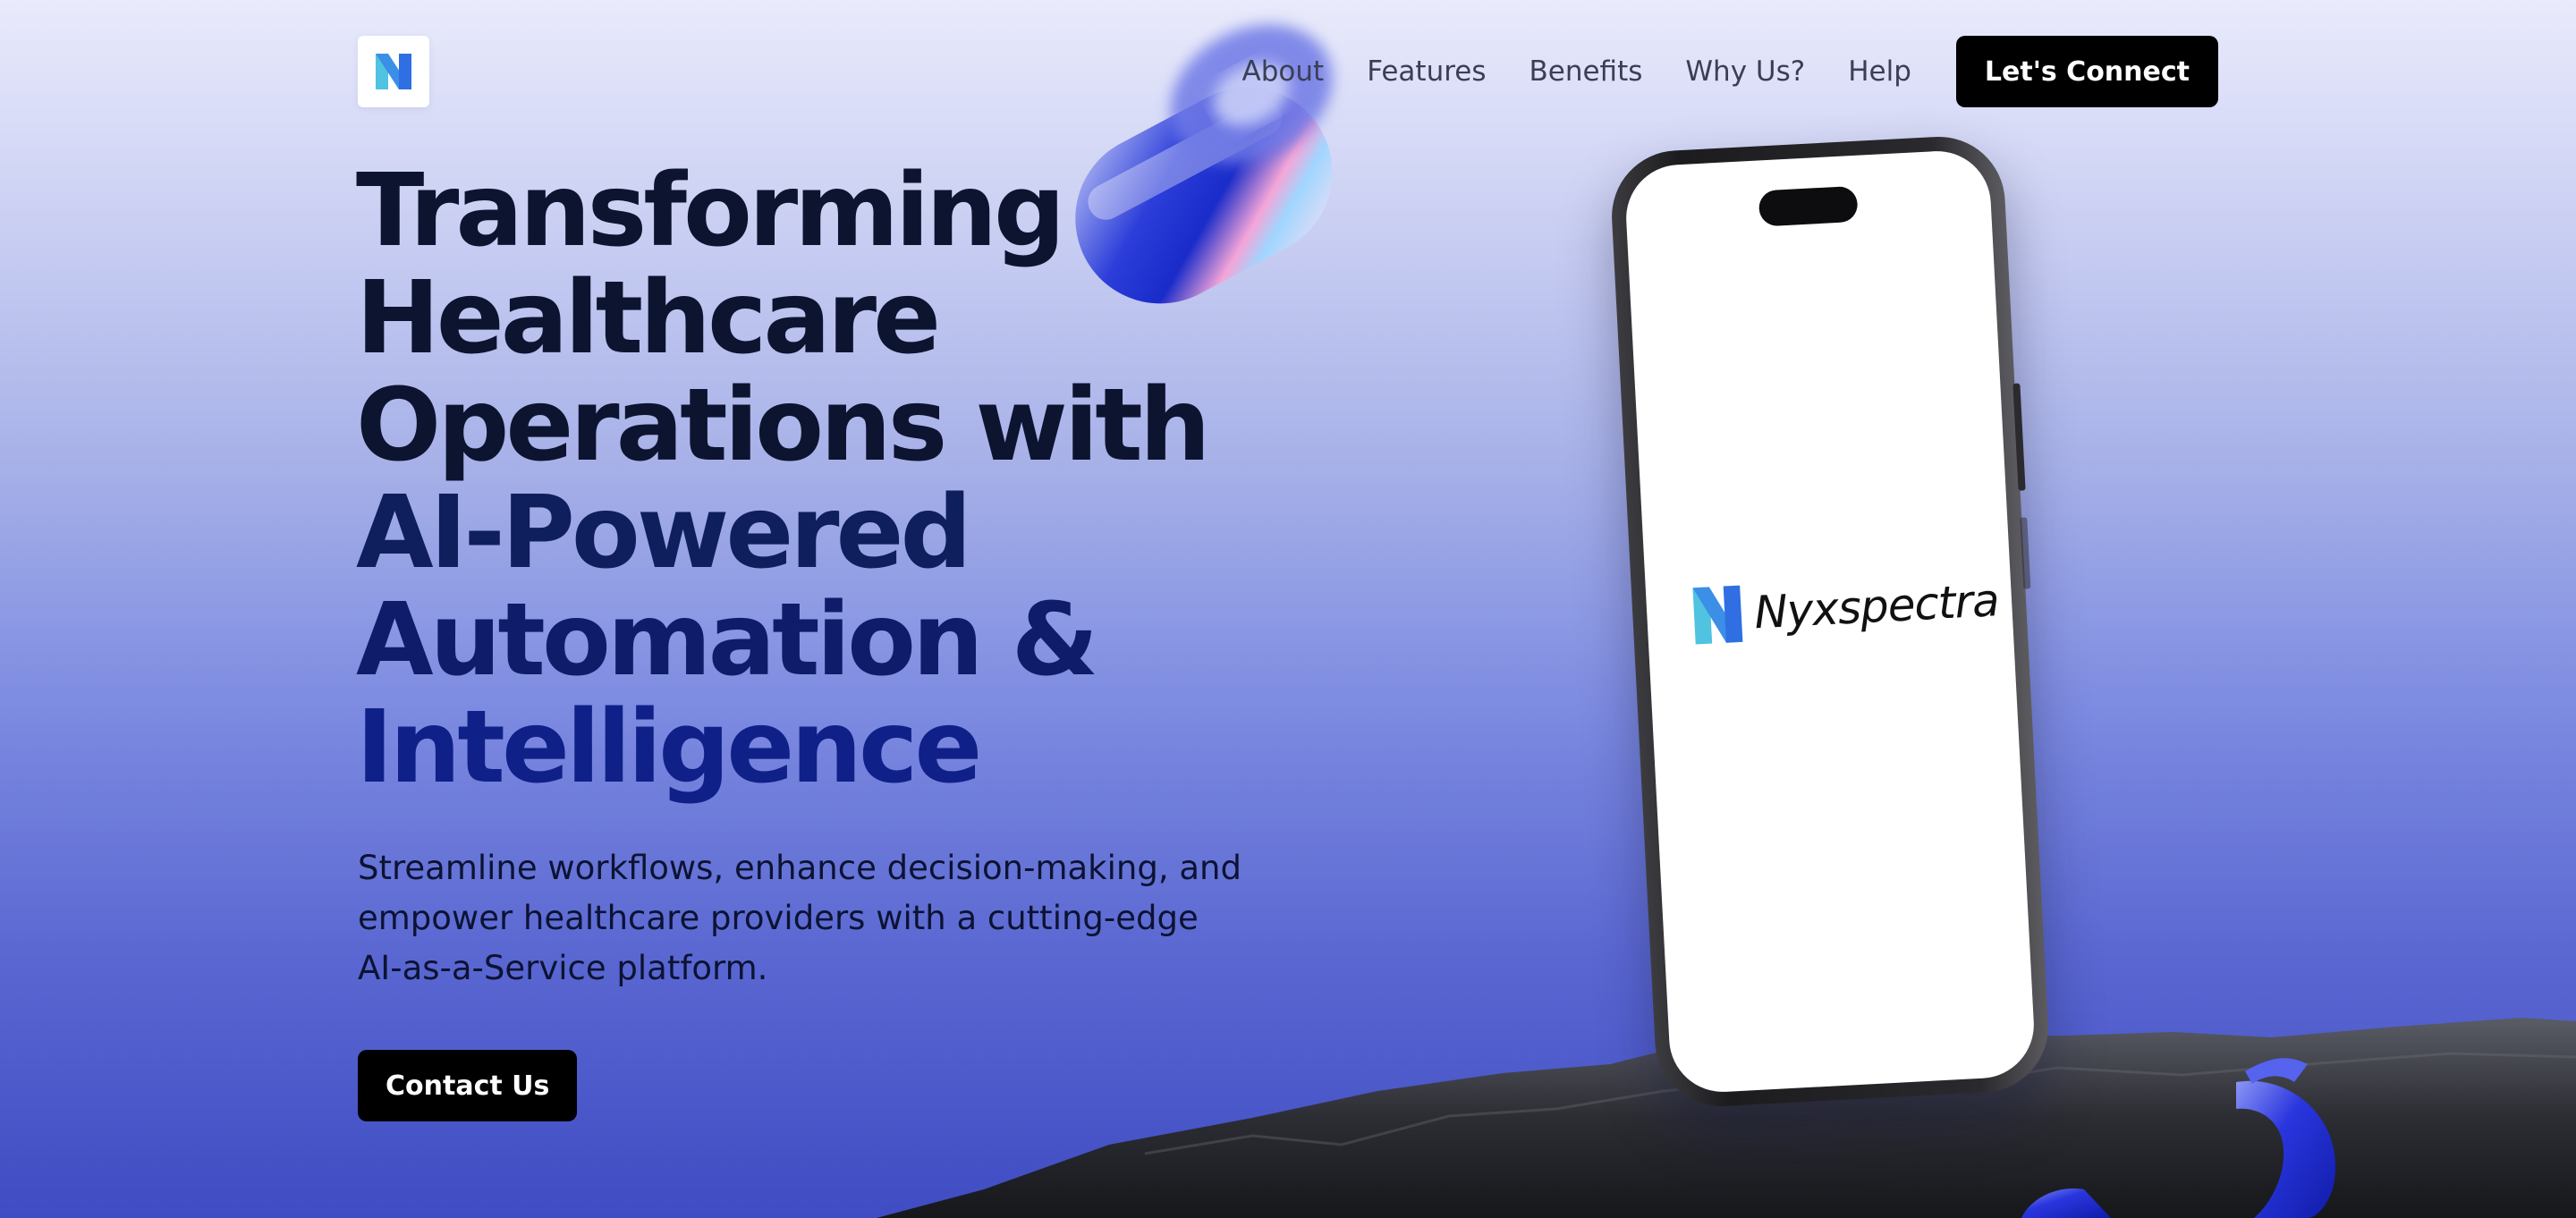 This screenshot has height=1218, width=2576. What do you see at coordinates (1879, 71) in the screenshot?
I see `nav-link-help: Help` at bounding box center [1879, 71].